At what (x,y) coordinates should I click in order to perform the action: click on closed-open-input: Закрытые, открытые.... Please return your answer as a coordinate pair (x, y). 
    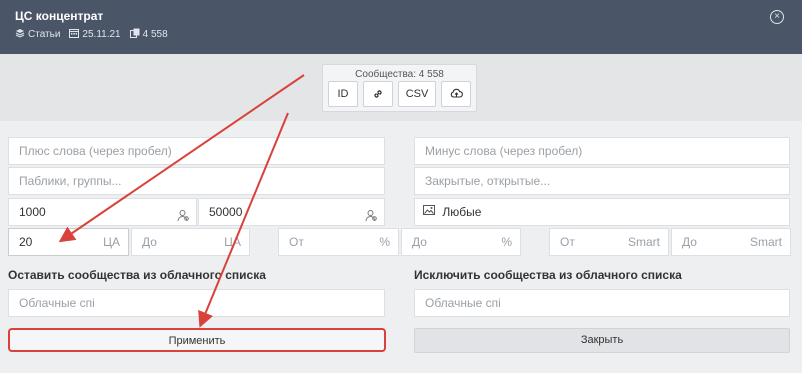
    Looking at the image, I should click on (602, 181).